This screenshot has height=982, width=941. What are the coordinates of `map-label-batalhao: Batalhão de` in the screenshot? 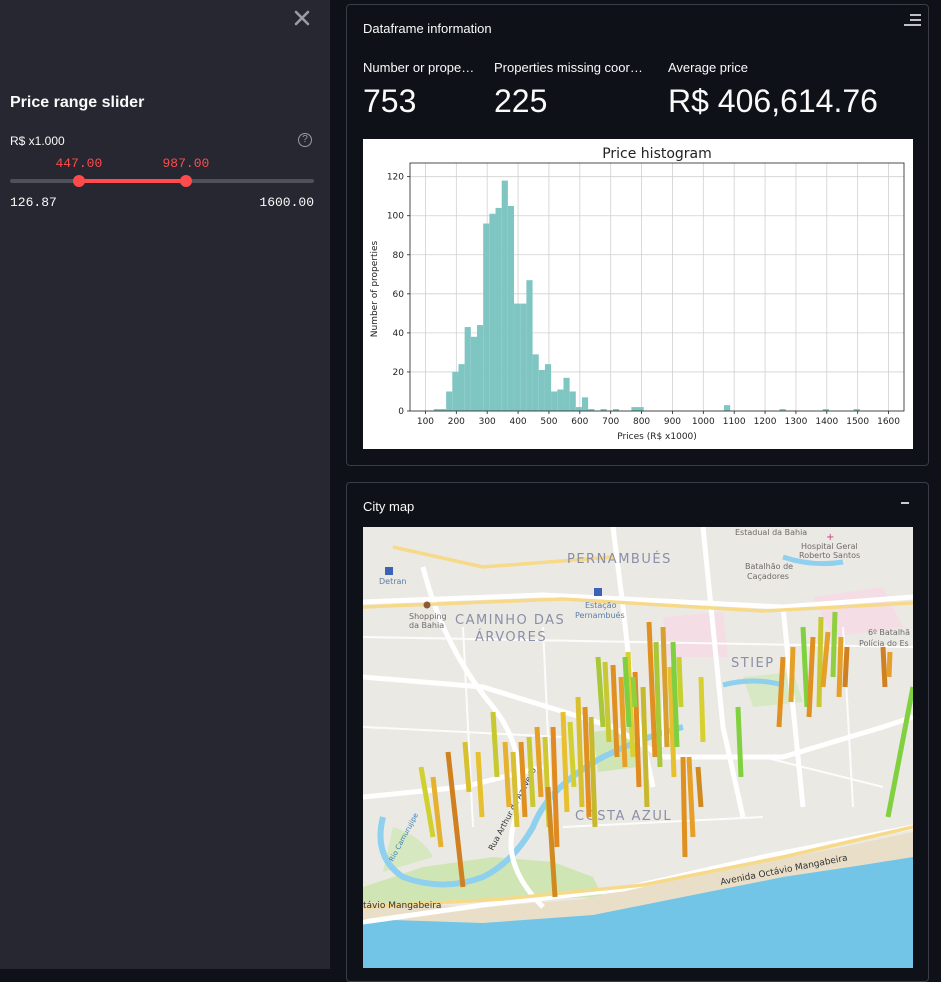 It's located at (769, 566).